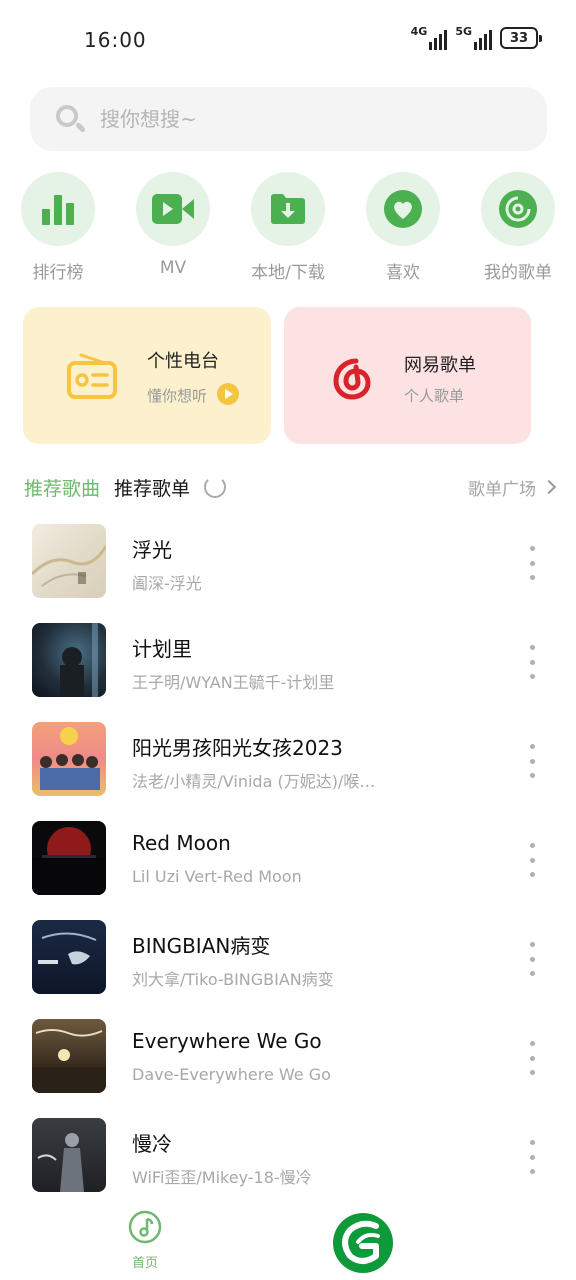 This screenshot has height=1280, width=576. Describe the element at coordinates (288, 859) in the screenshot. I see `song-row: Red Moon Lil Uzi Vert-Red Moon` at that location.